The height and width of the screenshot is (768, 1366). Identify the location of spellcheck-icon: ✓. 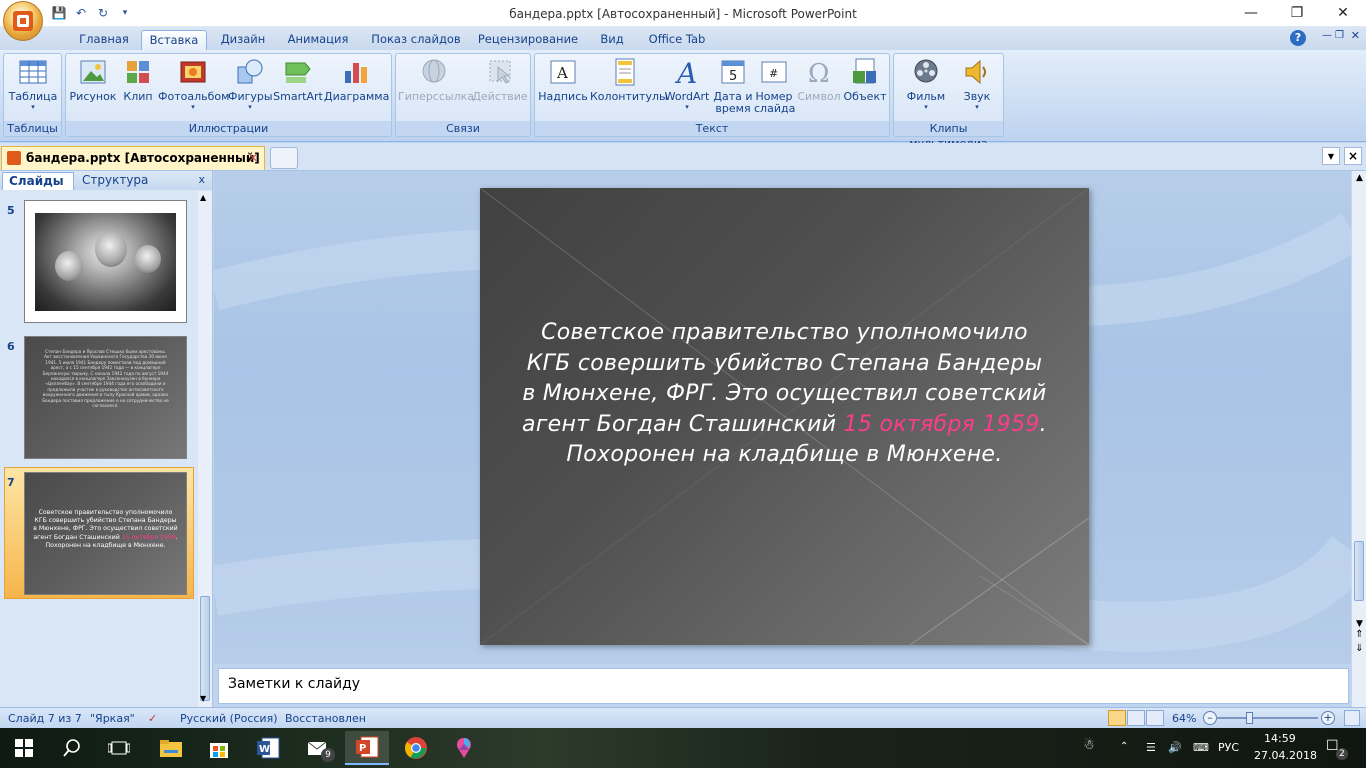
(152, 718).